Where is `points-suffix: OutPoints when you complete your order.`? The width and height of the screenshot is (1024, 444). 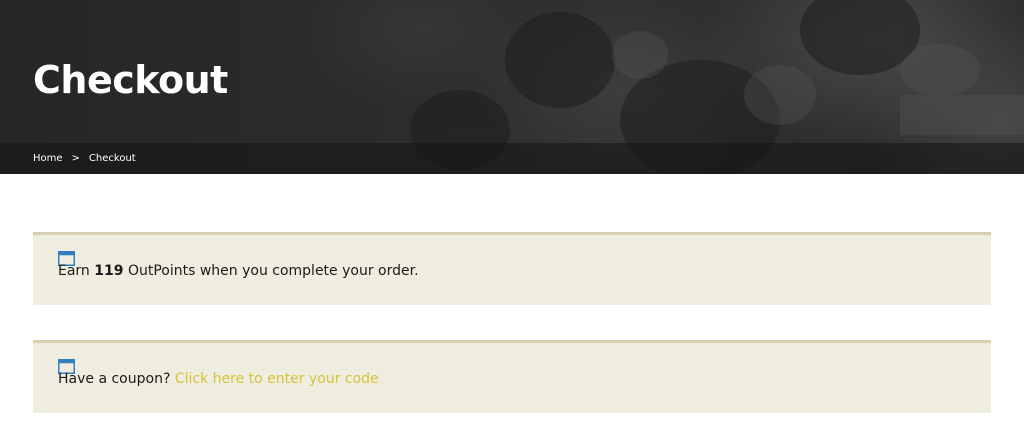
points-suffix: OutPoints when you complete your order. is located at coordinates (271, 271).